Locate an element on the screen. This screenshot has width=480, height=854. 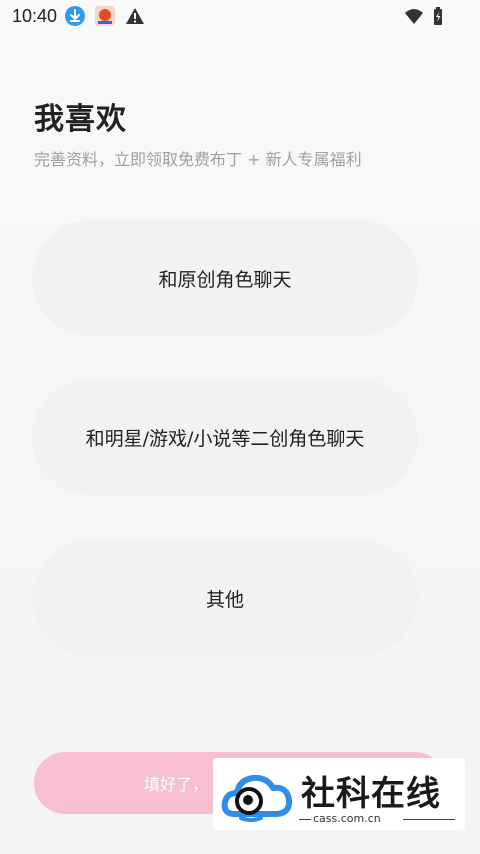
option-fan-creation-chat: 和明星/游戏/小说等二创角色聊天 is located at coordinates (225, 437).